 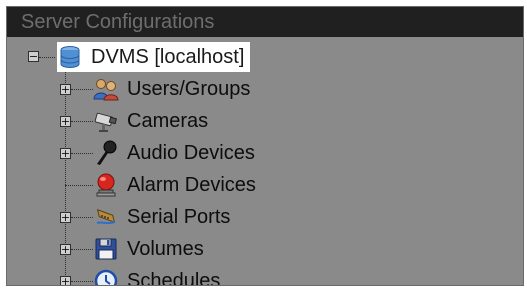 What do you see at coordinates (189, 88) in the screenshot?
I see `tree-node-label: Users/Groups` at bounding box center [189, 88].